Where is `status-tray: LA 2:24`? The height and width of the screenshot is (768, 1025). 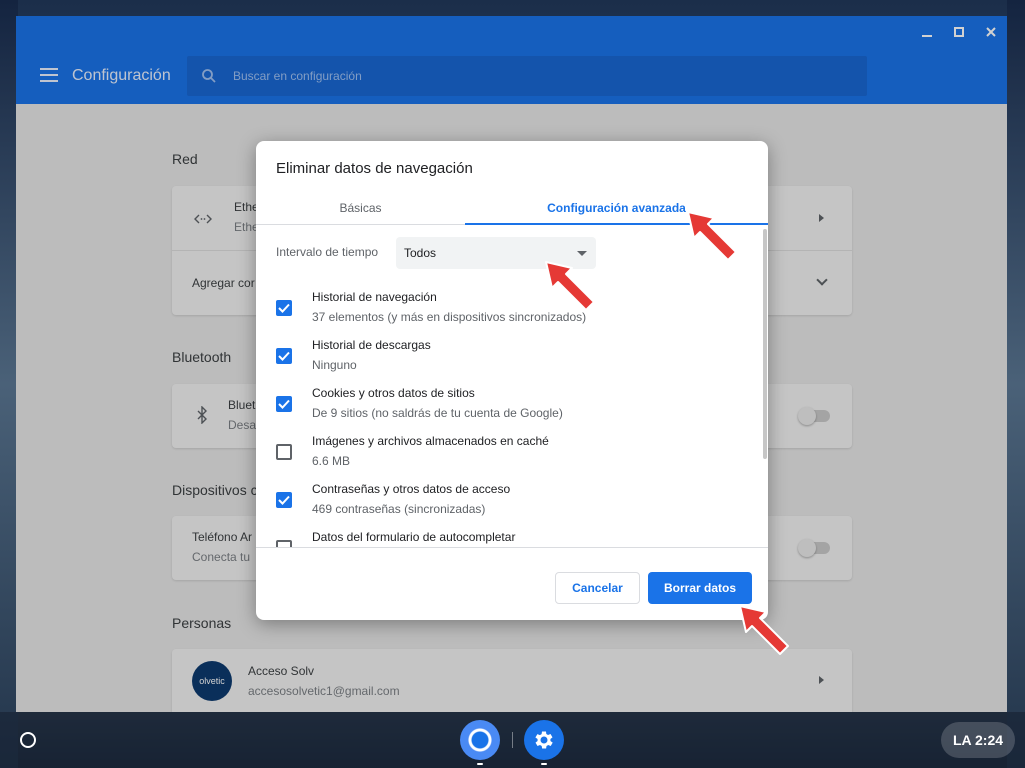
status-tray: LA 2:24 is located at coordinates (978, 740).